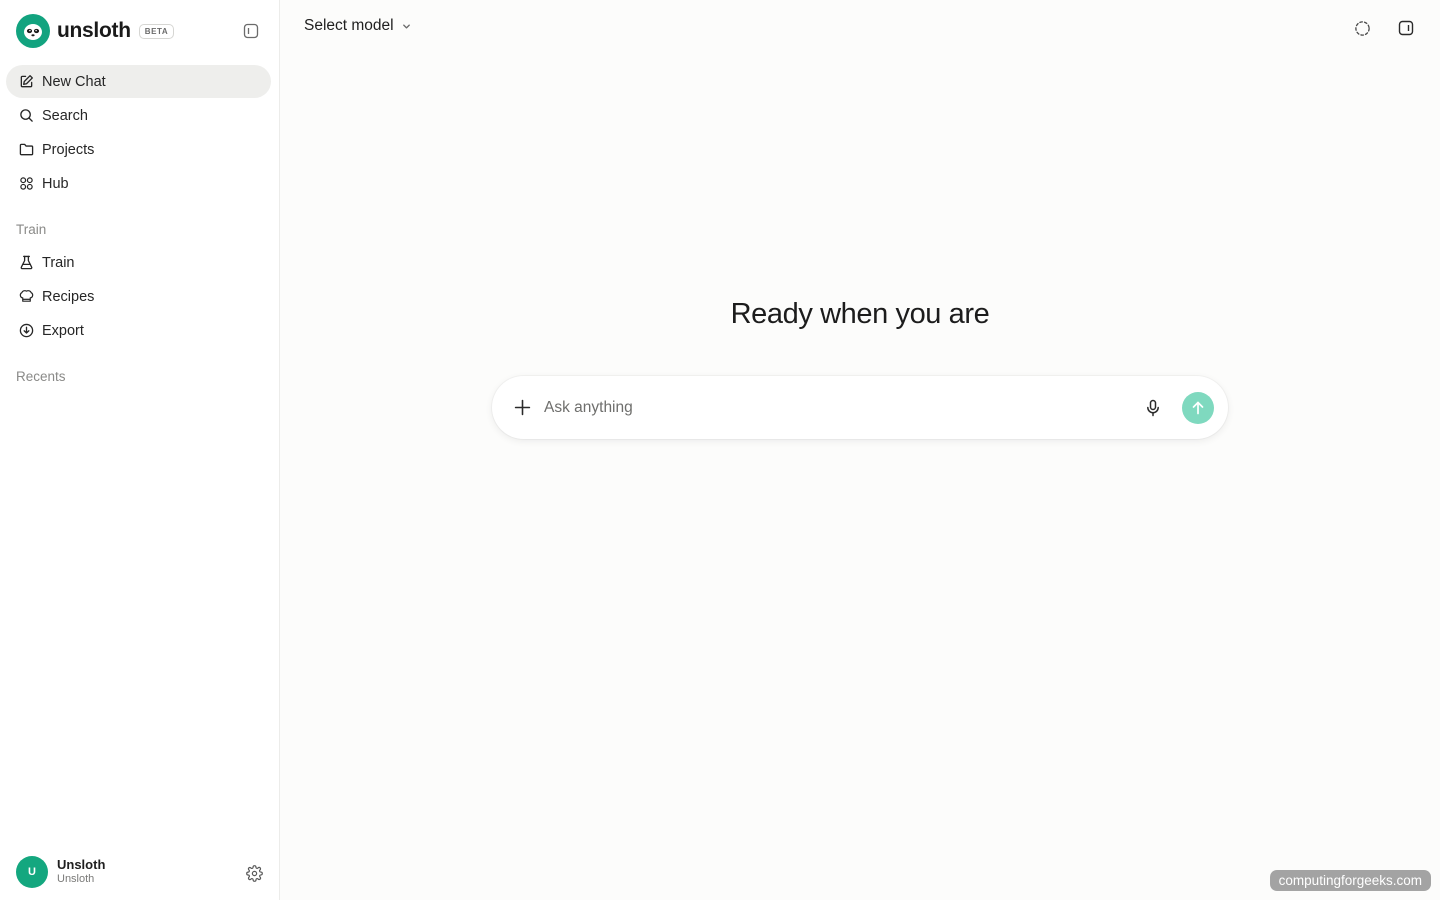 Image resolution: width=1440 pixels, height=900 pixels. What do you see at coordinates (349, 25) in the screenshot?
I see `model-selector-label: Select model` at bounding box center [349, 25].